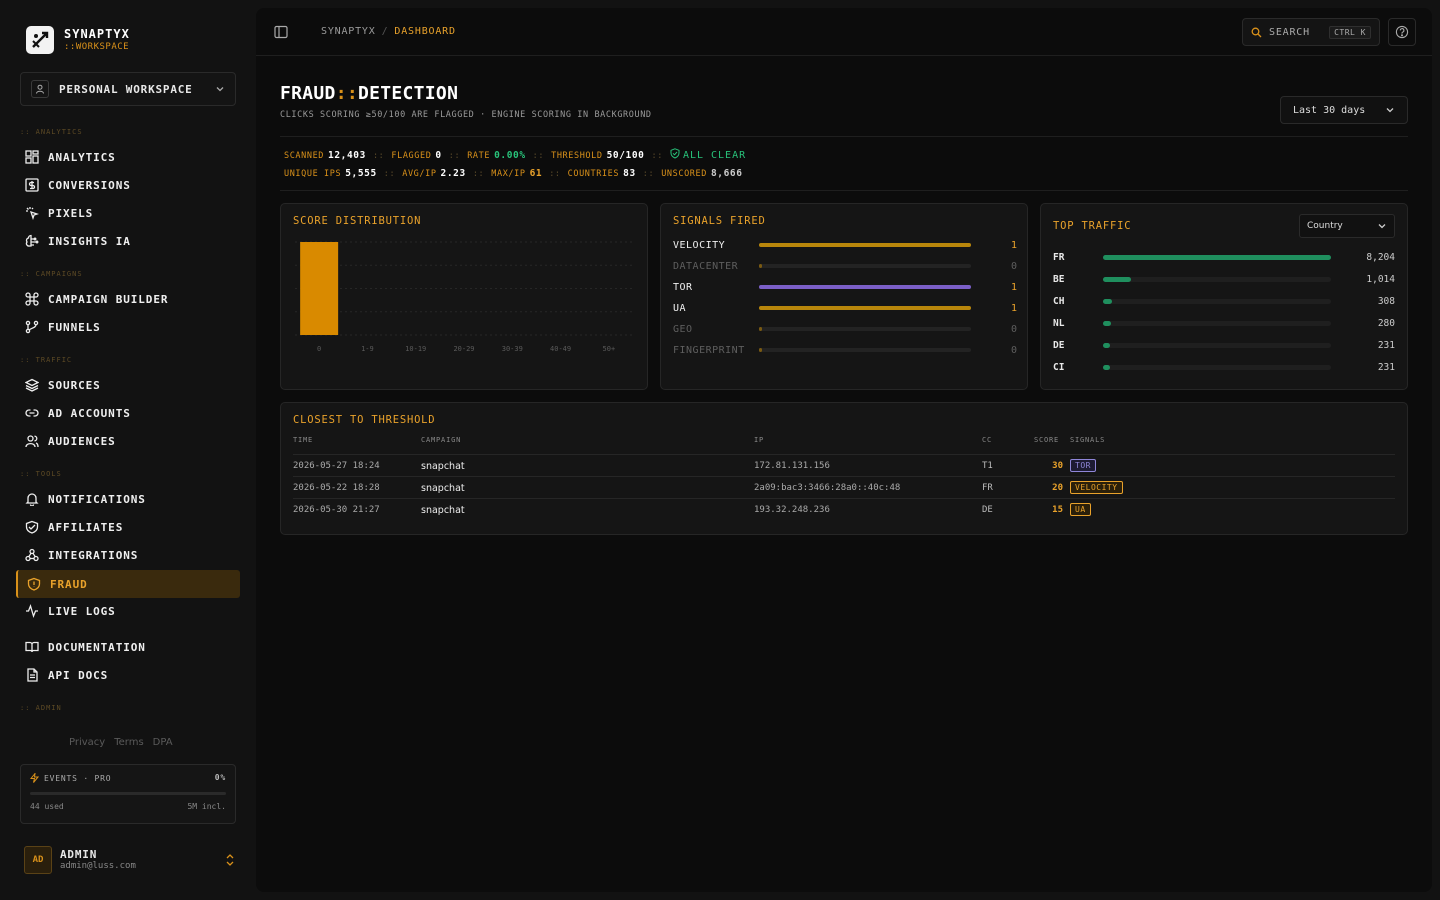 Image resolution: width=1440 pixels, height=900 pixels. I want to click on user-menu: AD ADMIN admin@luss.com, so click(130, 860).